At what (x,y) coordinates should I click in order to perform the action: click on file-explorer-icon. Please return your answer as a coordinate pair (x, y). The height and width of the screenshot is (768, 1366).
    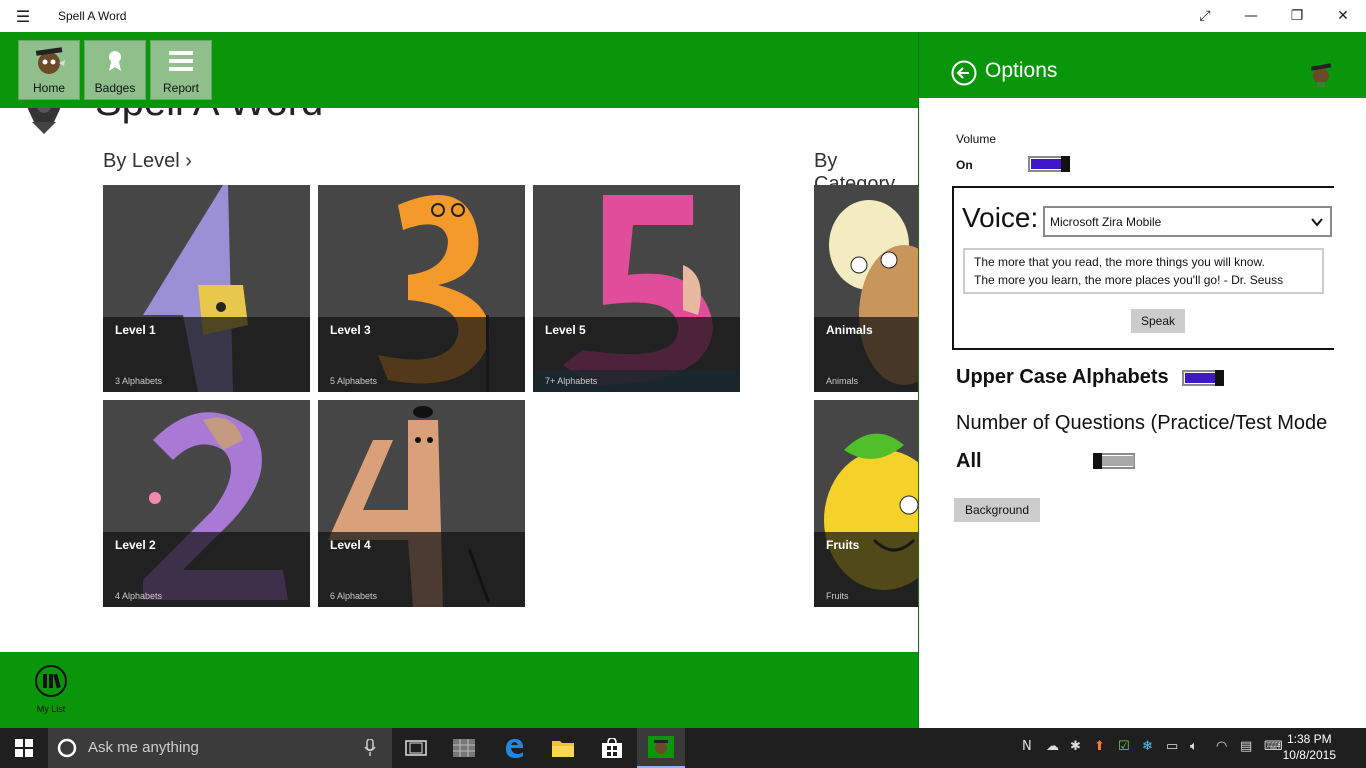
    Looking at the image, I should click on (563, 748).